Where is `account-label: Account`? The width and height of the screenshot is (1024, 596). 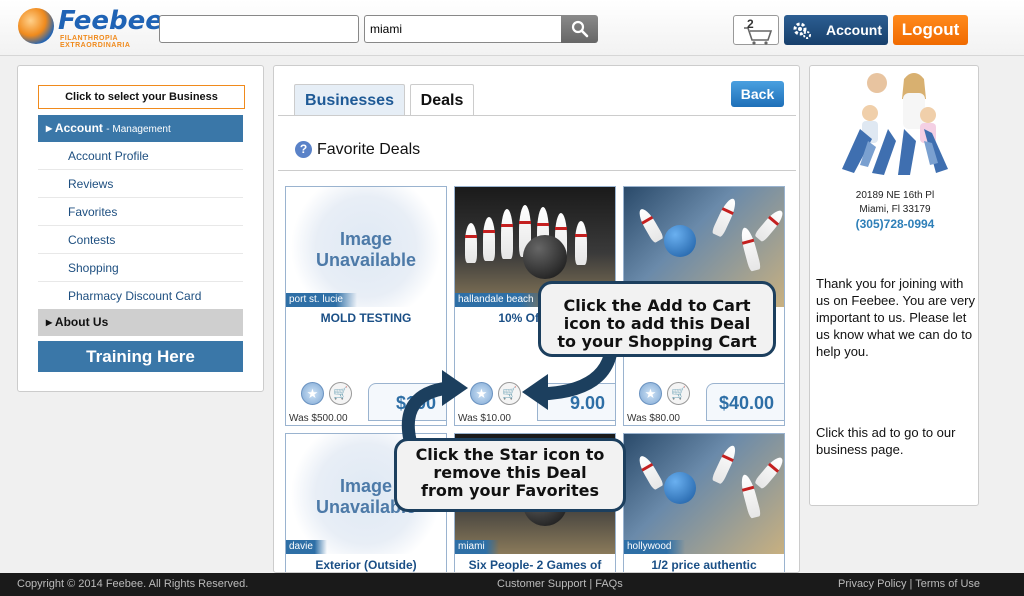
account-label: Account is located at coordinates (854, 30).